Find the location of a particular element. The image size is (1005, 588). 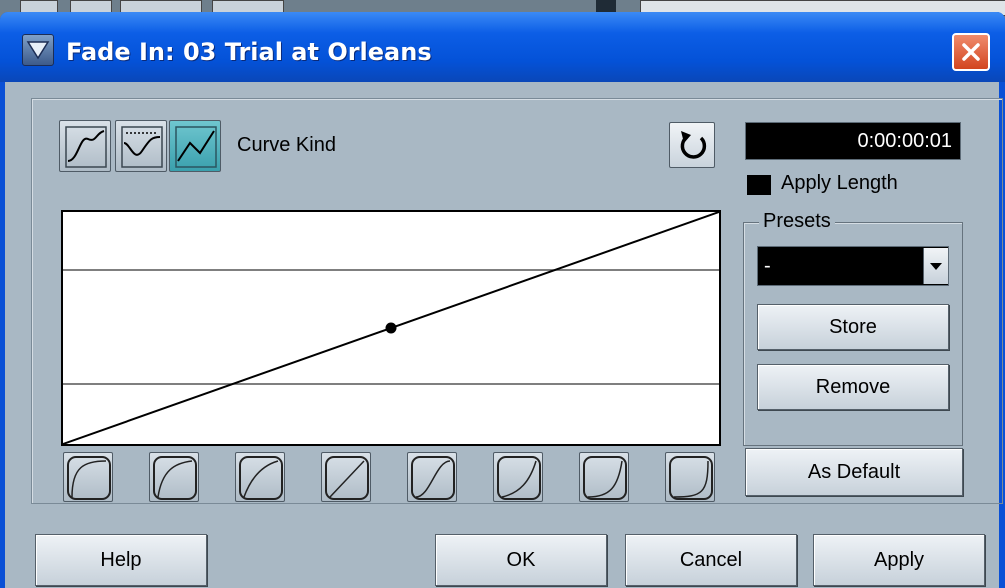

window-title: Fade In: 03 Trial at Orleans is located at coordinates (249, 52).